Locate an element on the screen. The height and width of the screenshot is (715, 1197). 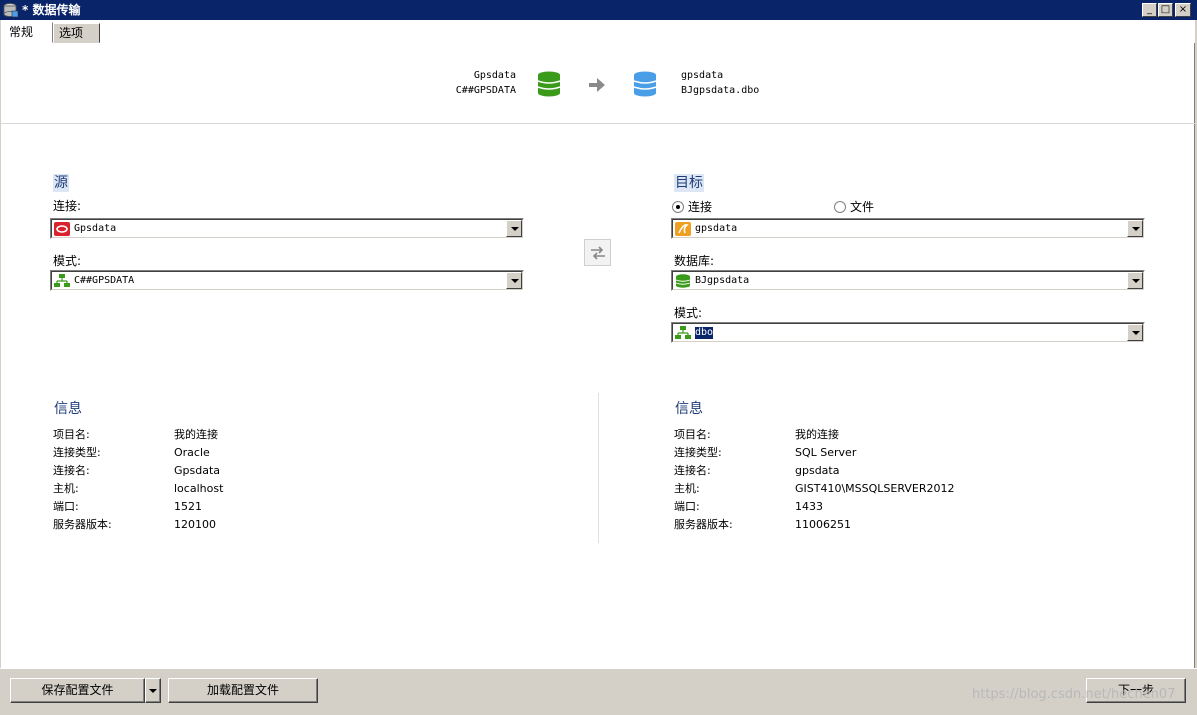
info-value: localhost is located at coordinates (199, 488).